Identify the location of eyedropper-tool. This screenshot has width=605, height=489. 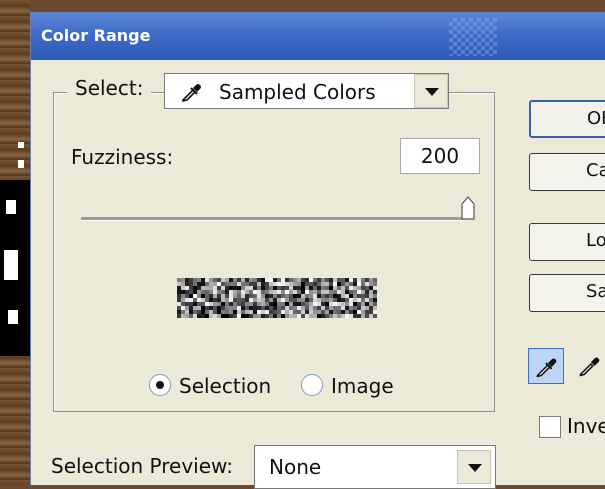
(546, 366).